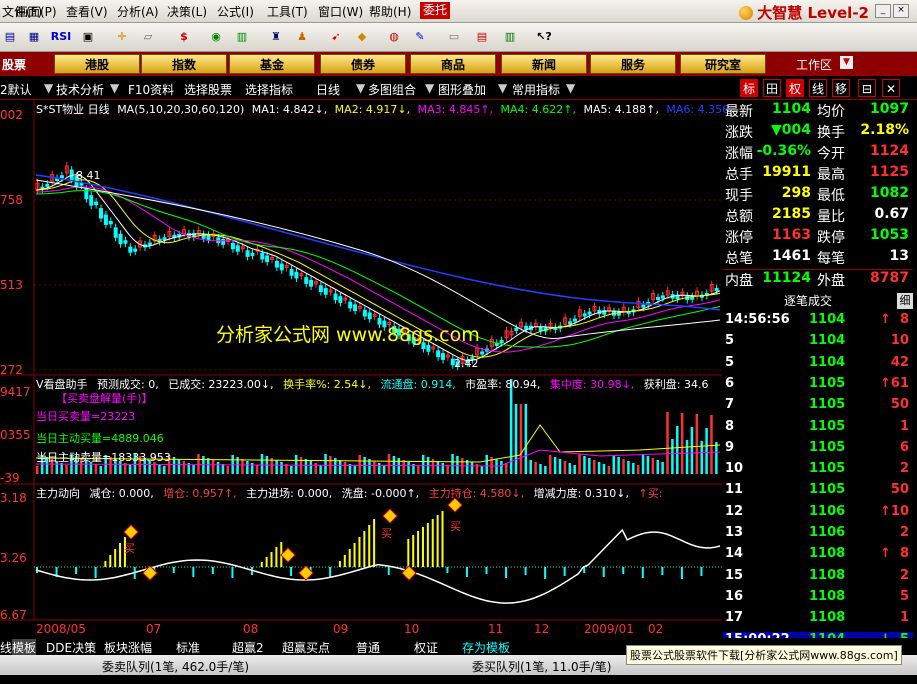 This screenshot has height=684, width=917. What do you see at coordinates (867, 88) in the screenshot?
I see `tab-prev-icon: ⊟` at bounding box center [867, 88].